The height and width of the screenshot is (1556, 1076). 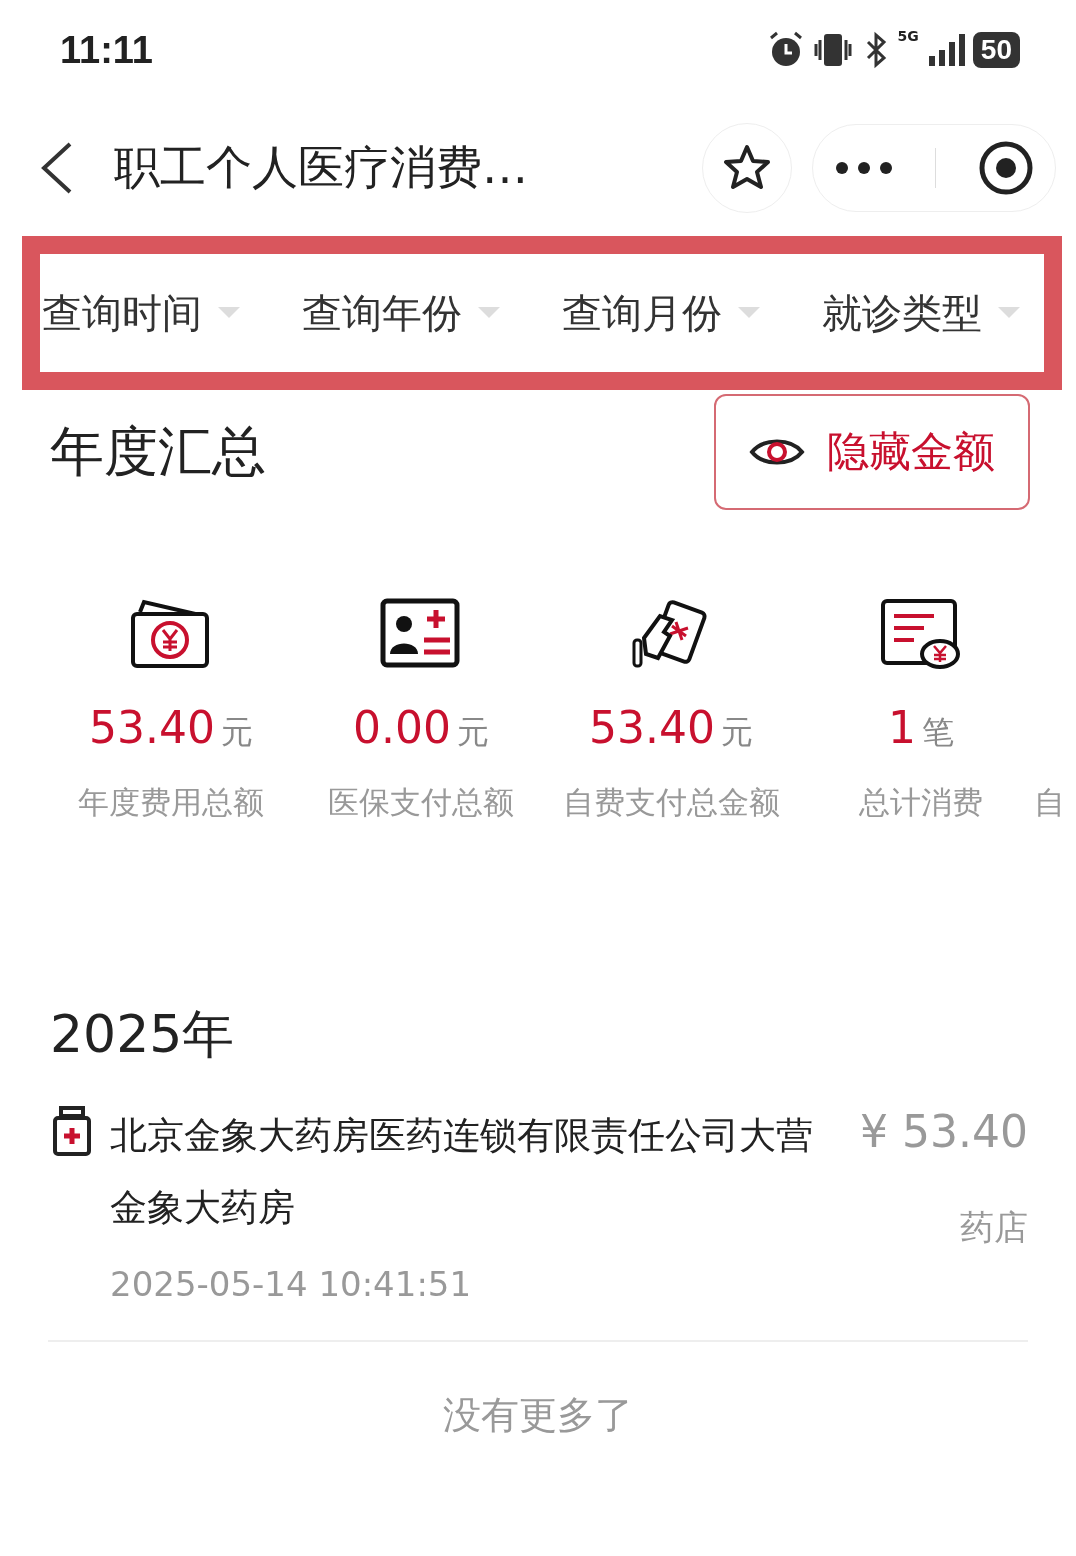 I want to click on stat-label: 年度费用总额, so click(x=171, y=802).